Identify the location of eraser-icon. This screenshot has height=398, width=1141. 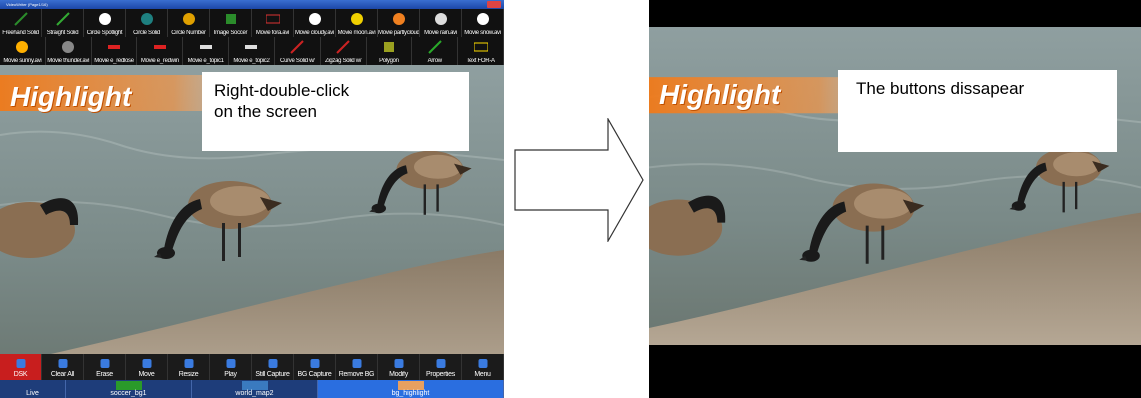
(104, 362).